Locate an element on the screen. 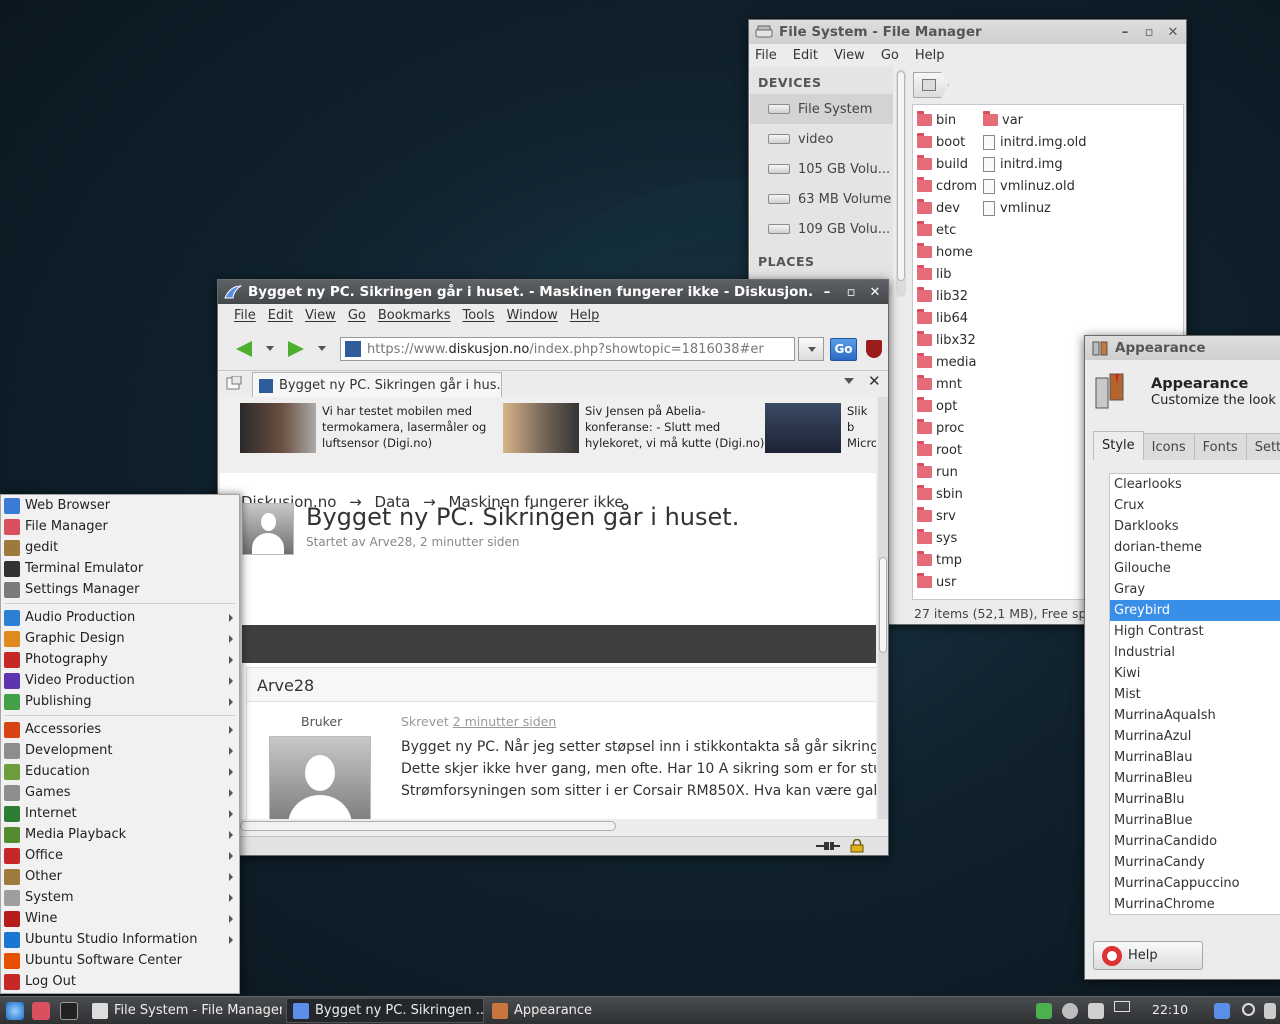 Image resolution: width=1280 pixels, height=1024 pixels. theme-item: Greybird is located at coordinates (1195, 610).